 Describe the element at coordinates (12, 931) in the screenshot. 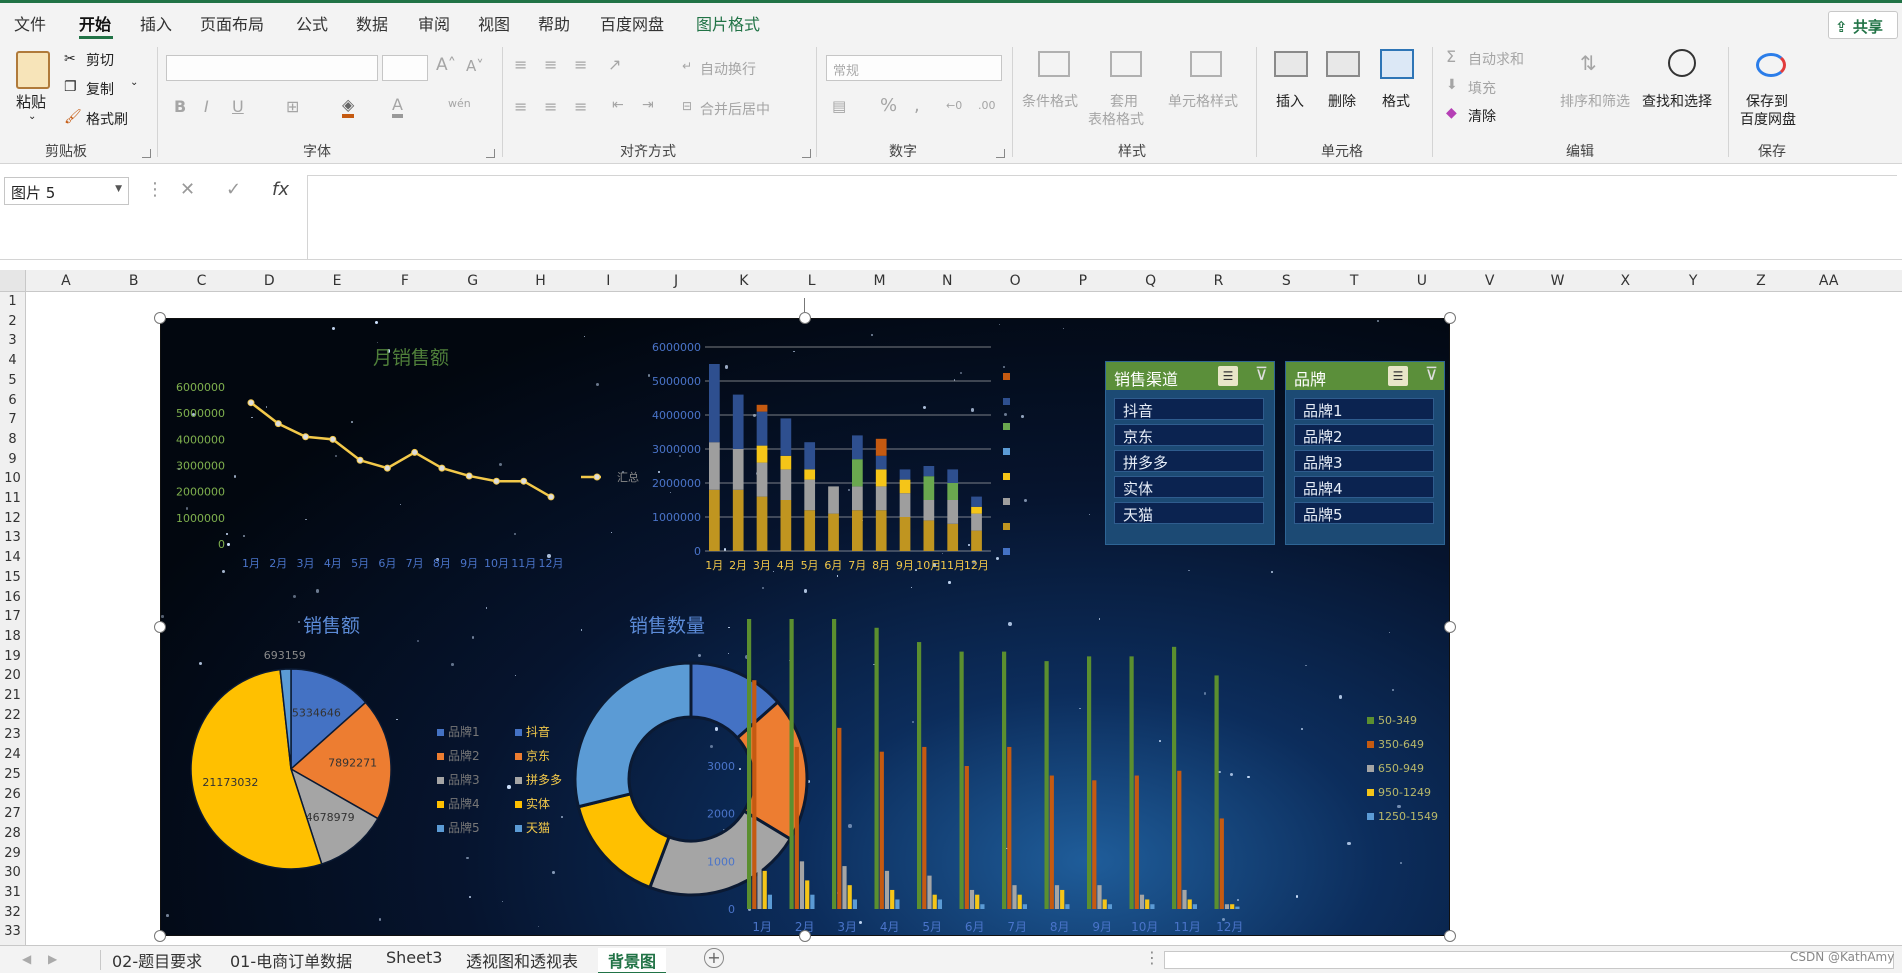

I see `row-header: 33` at that location.